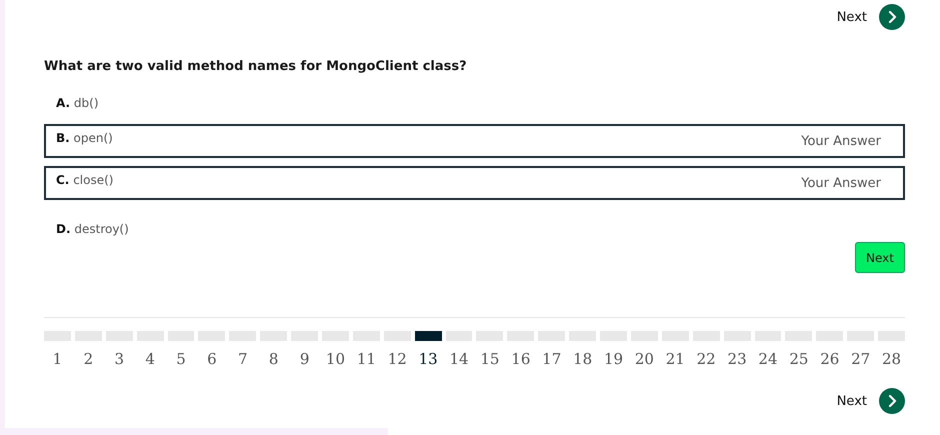  Describe the element at coordinates (57, 359) in the screenshot. I see `question-number: 1` at that location.